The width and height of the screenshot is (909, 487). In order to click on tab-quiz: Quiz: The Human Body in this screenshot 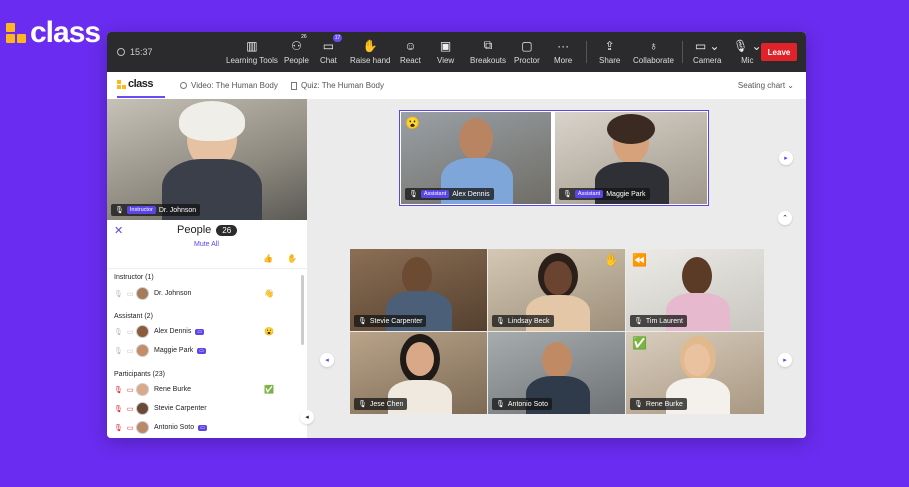, I will do `click(337, 85)`.